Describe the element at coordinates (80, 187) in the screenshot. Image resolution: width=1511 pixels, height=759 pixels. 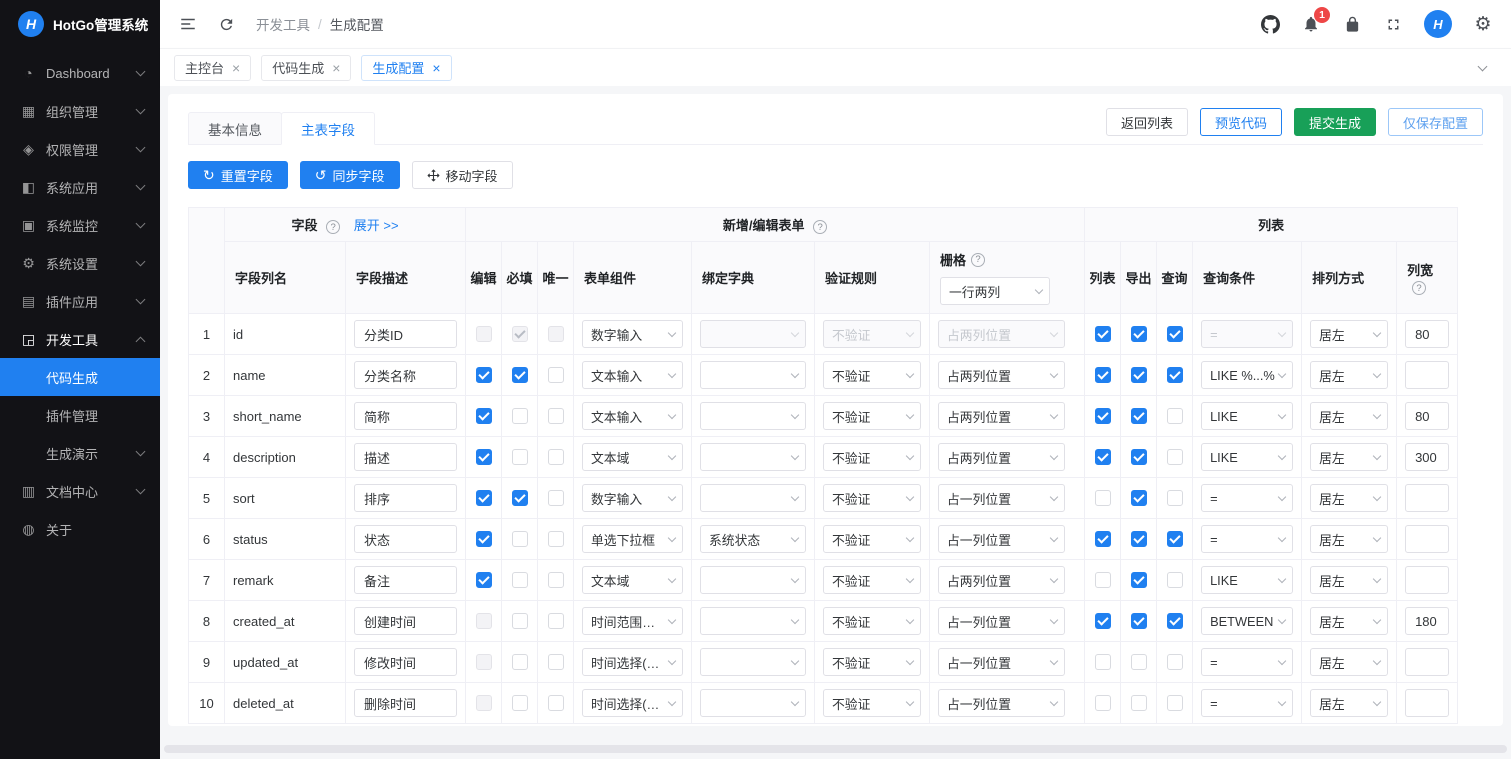
I see `sidebar-item-sys-app: ◧ 系统应用` at that location.